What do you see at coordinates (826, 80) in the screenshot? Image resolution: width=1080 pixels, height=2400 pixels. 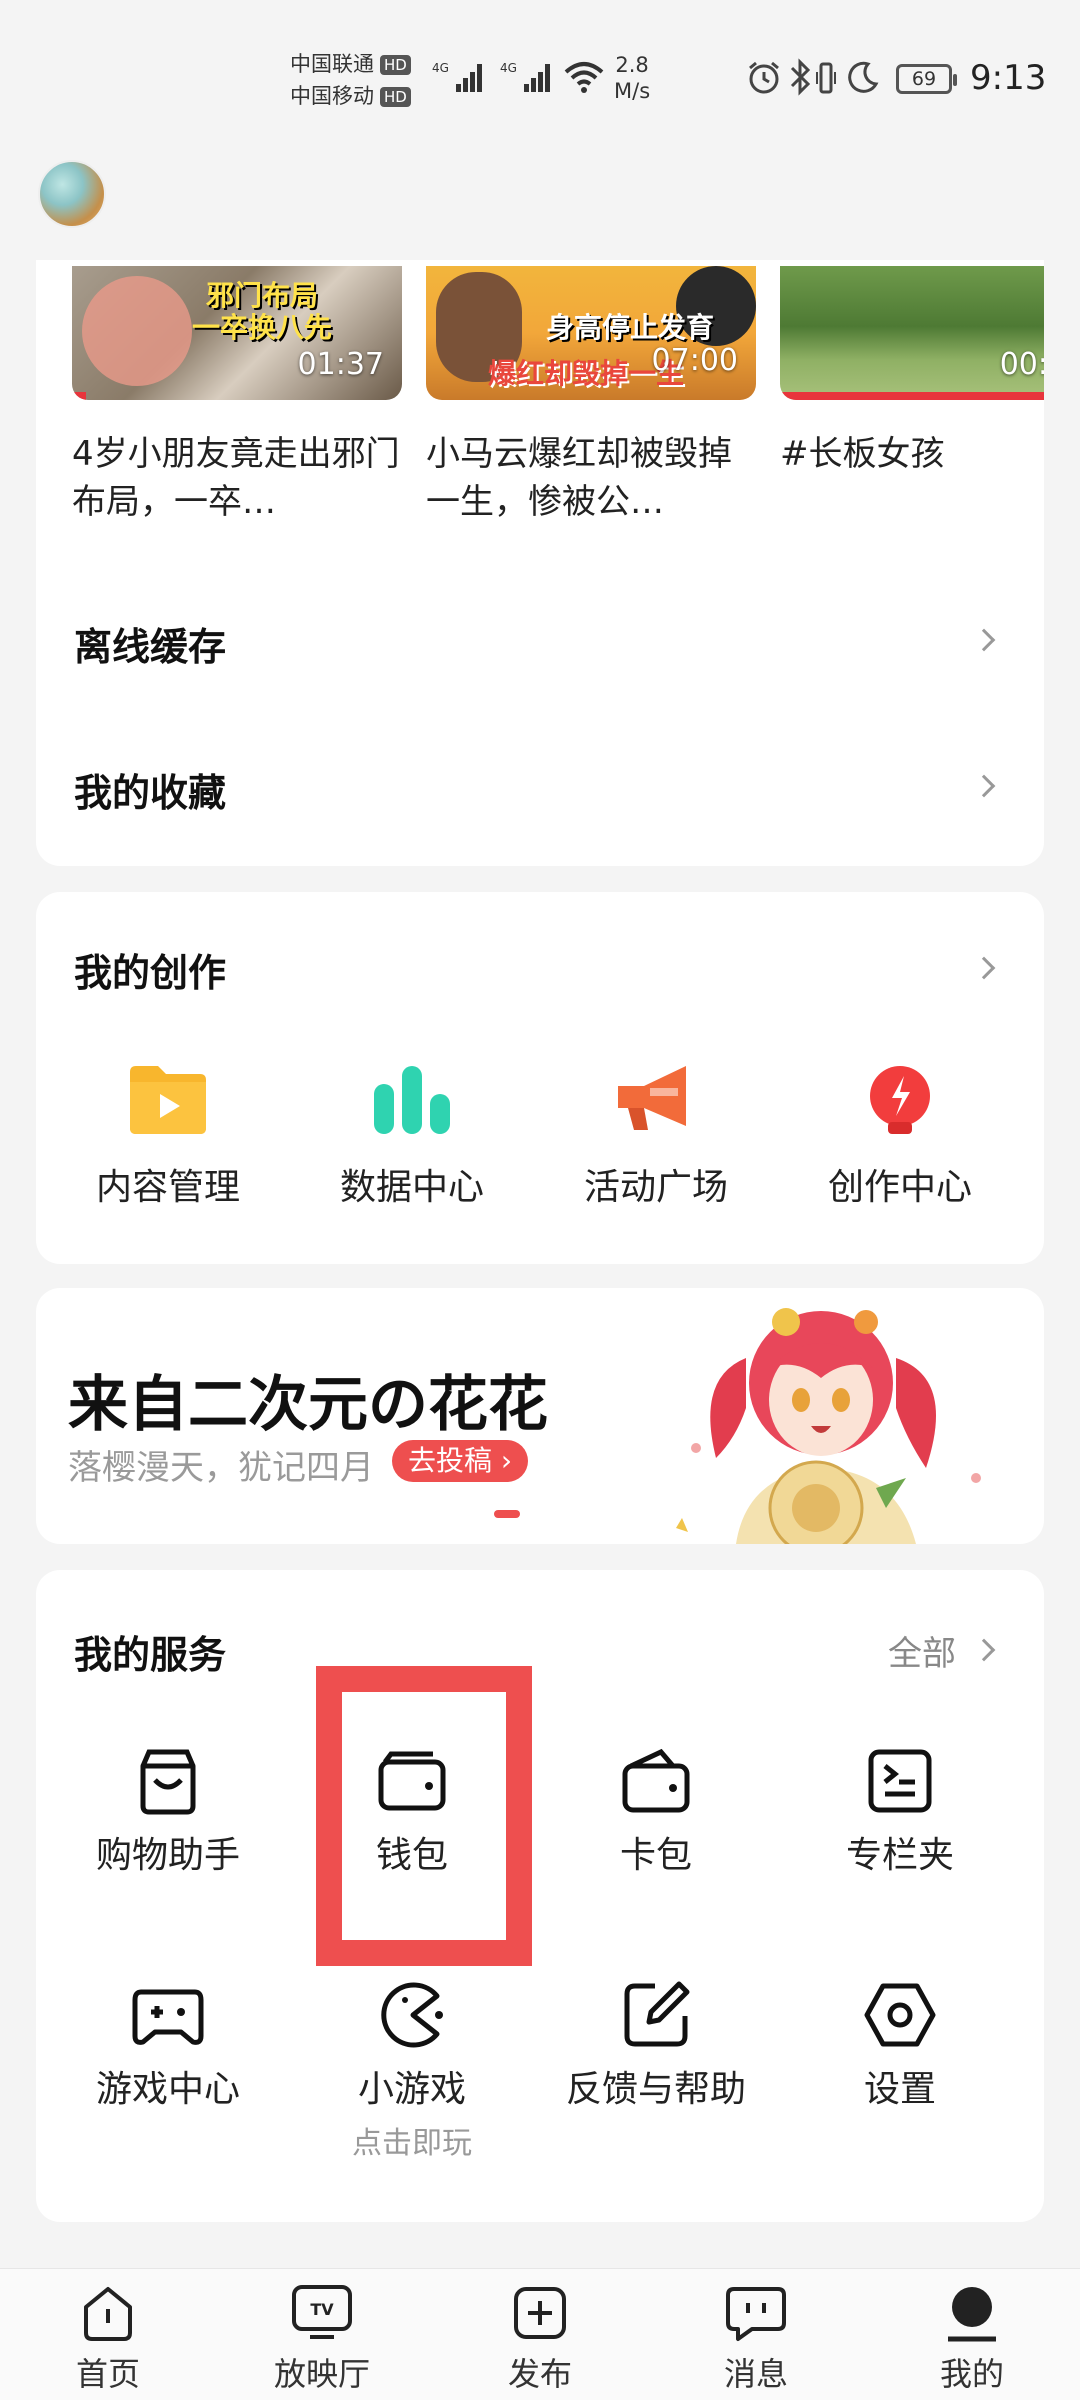 I see `vibrate-icon` at bounding box center [826, 80].